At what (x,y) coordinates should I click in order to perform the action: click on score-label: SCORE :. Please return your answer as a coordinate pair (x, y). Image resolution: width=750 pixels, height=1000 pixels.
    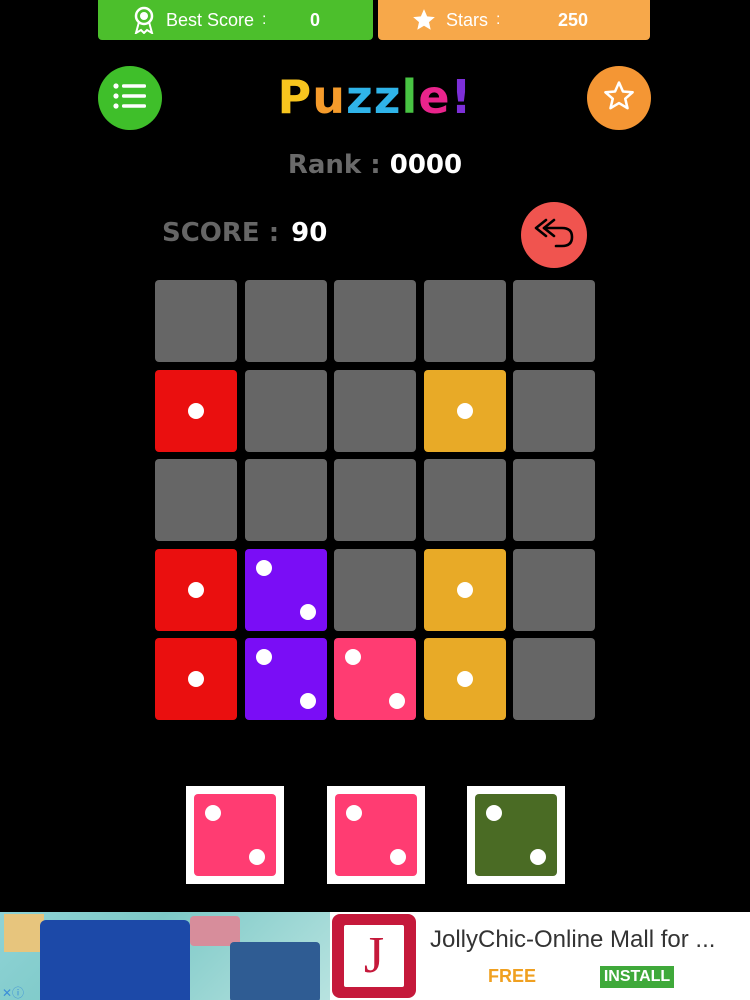
    Looking at the image, I should click on (221, 233).